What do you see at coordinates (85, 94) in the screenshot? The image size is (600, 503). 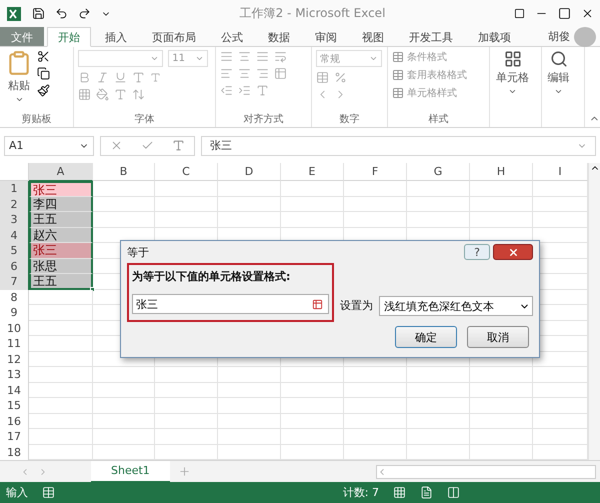 I see `border-icon` at bounding box center [85, 94].